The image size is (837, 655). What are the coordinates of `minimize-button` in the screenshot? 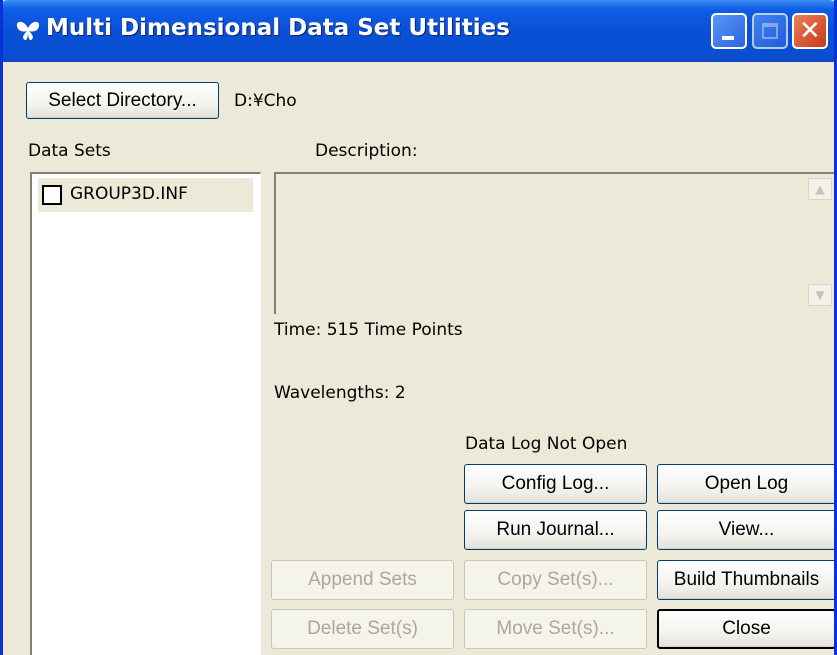 It's located at (729, 31).